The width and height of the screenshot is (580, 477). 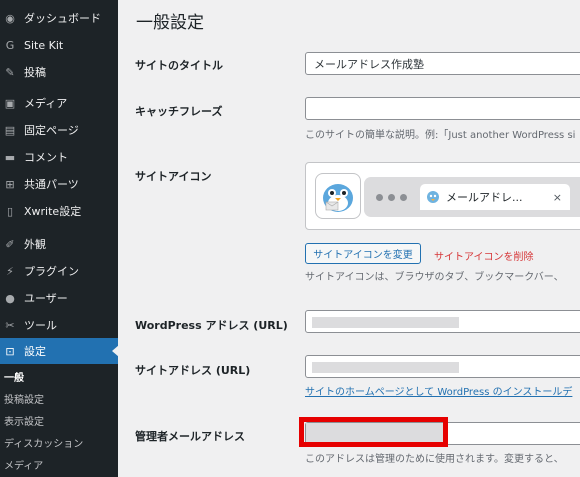 I want to click on sidebar-item-2: ✎ 投稿, so click(x=59, y=72).